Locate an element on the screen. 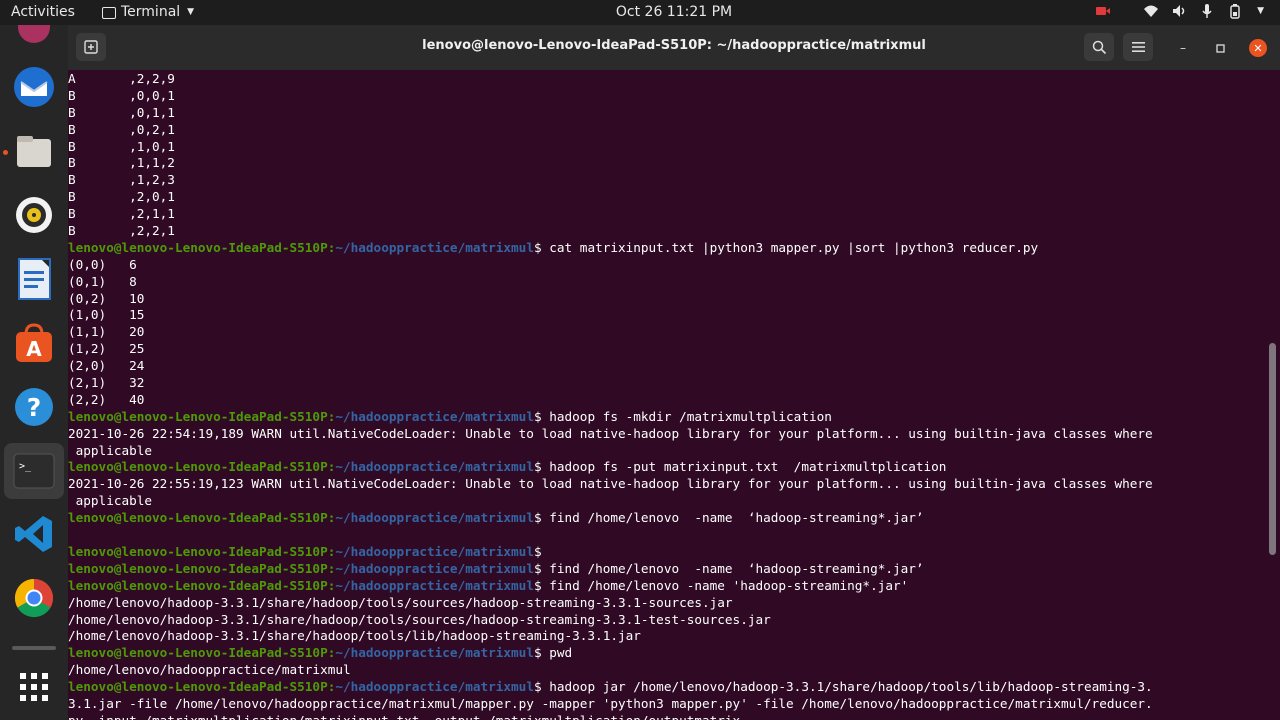  scrollbar is located at coordinates (1272, 449).